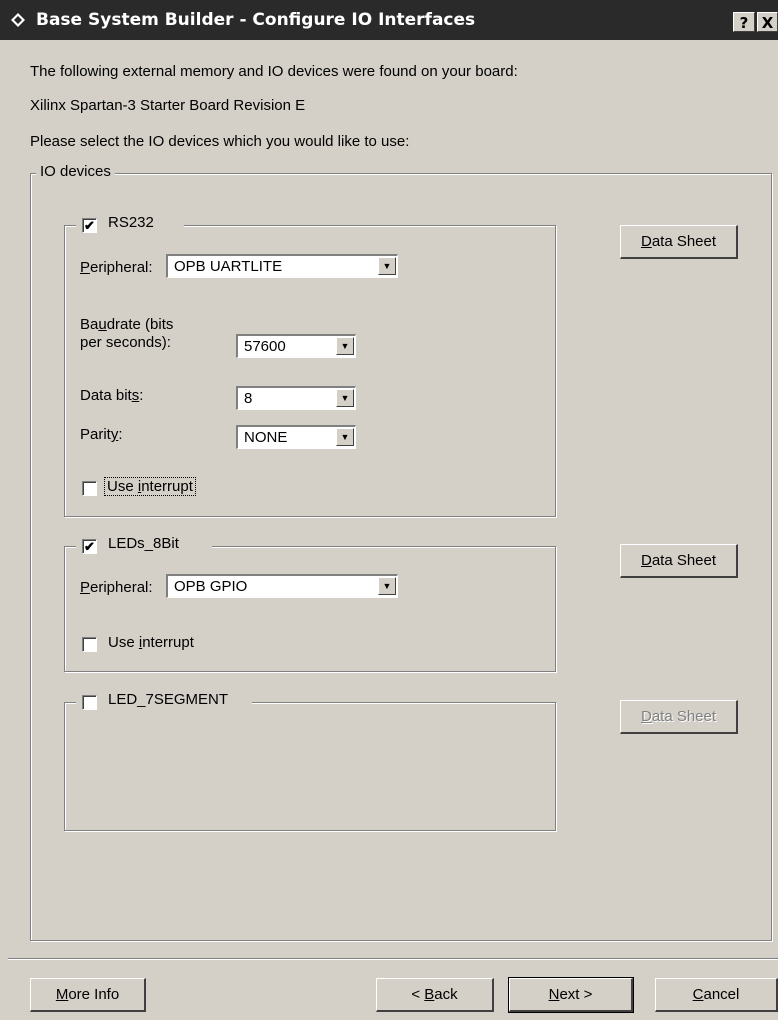 This screenshot has width=778, height=1020. I want to click on io-devices-label: IO devices, so click(75, 171).